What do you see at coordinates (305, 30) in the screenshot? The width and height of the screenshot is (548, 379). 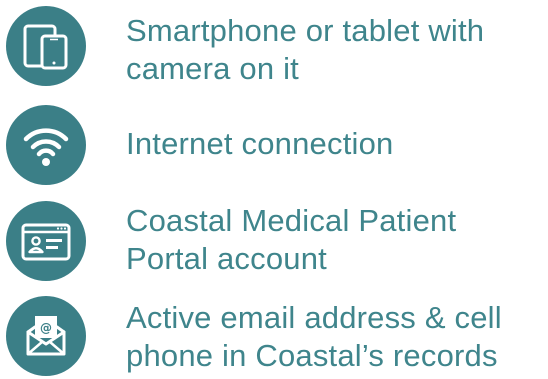 I see `requirement-line: Smartphone or tablet with` at bounding box center [305, 30].